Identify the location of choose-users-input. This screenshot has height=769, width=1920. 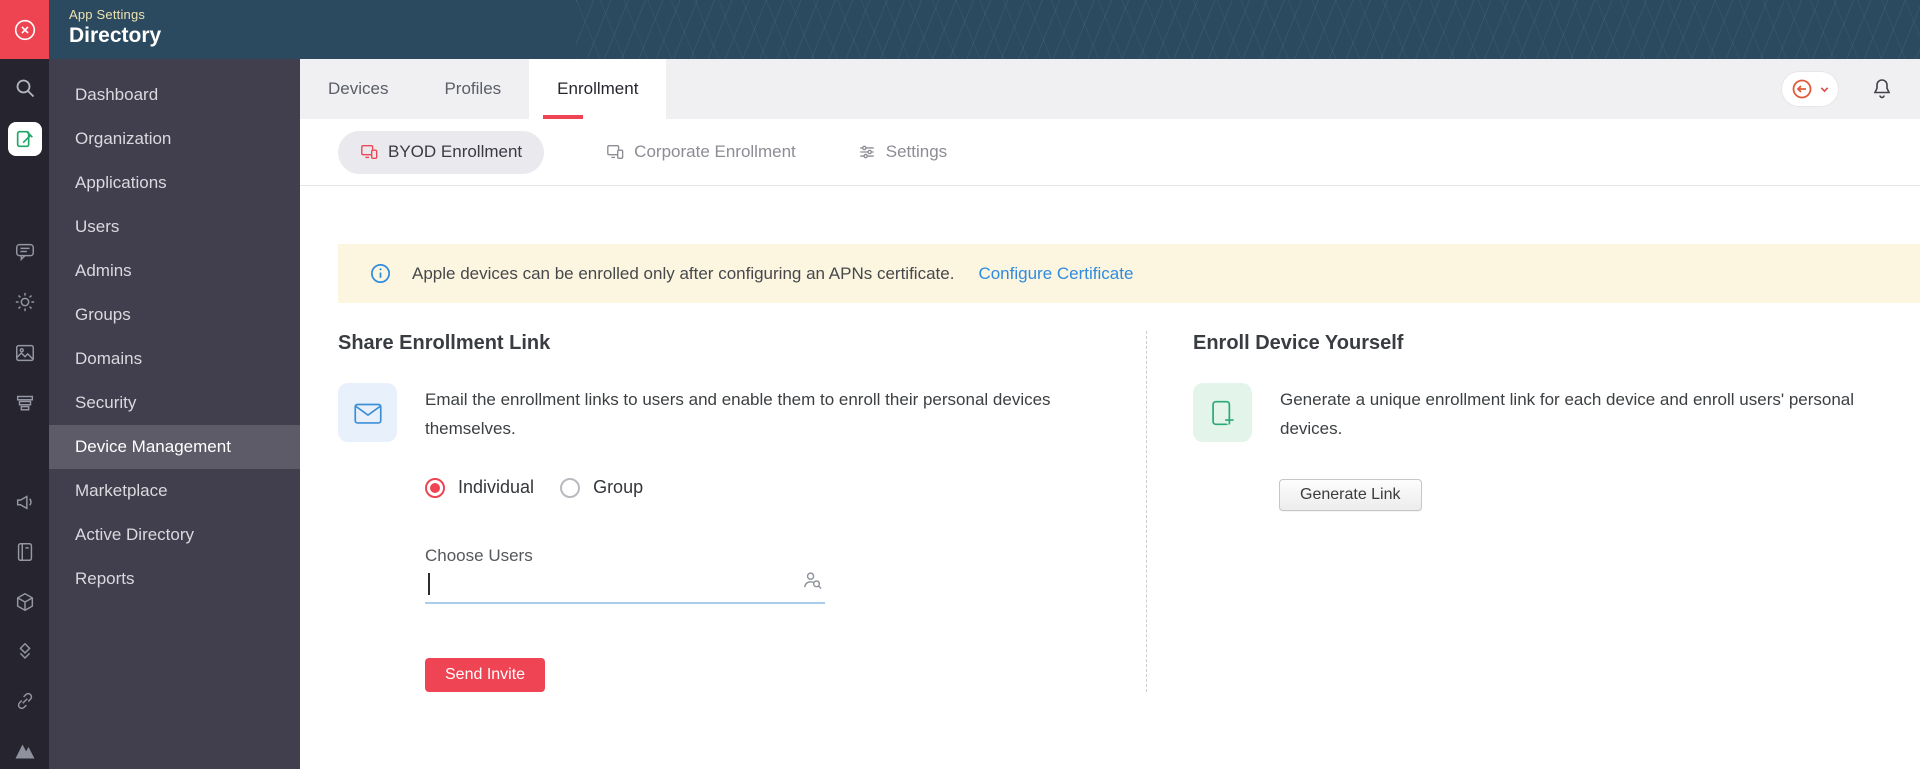
(625, 587).